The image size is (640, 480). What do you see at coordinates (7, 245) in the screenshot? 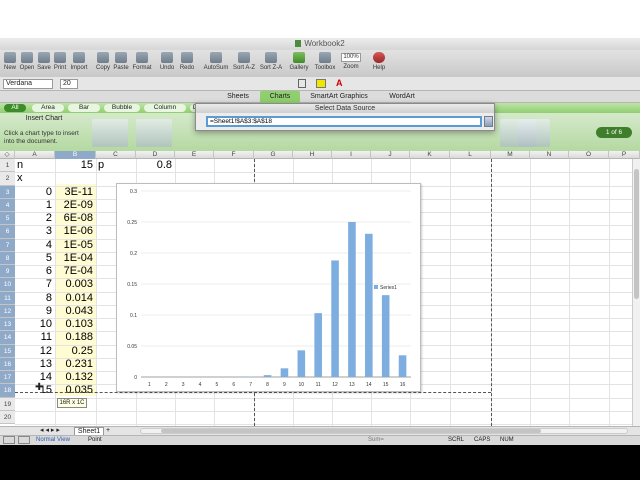
I see `row-header-7: 7` at bounding box center [7, 245].